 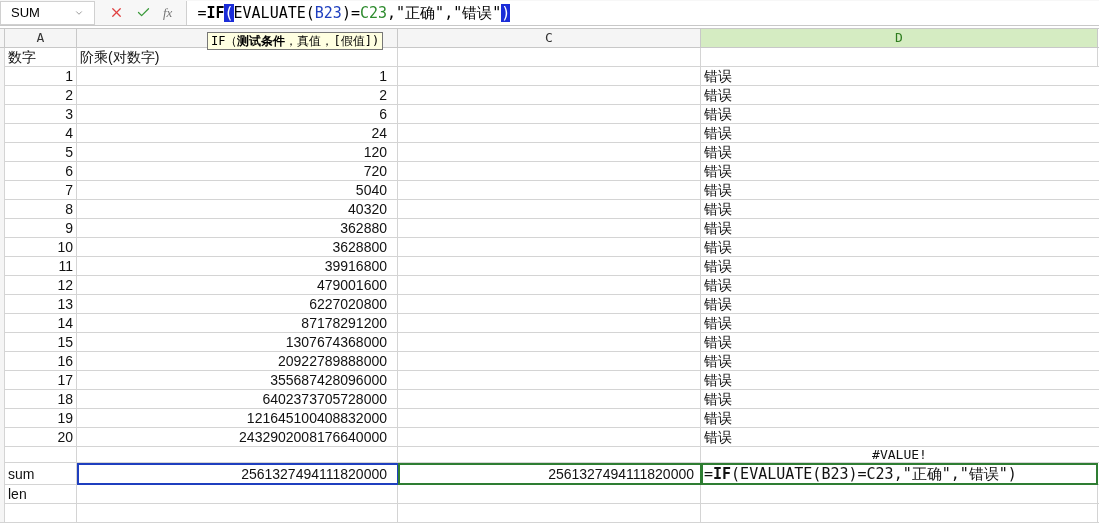 What do you see at coordinates (237, 190) in the screenshot?
I see `table-cell: 5040` at bounding box center [237, 190].